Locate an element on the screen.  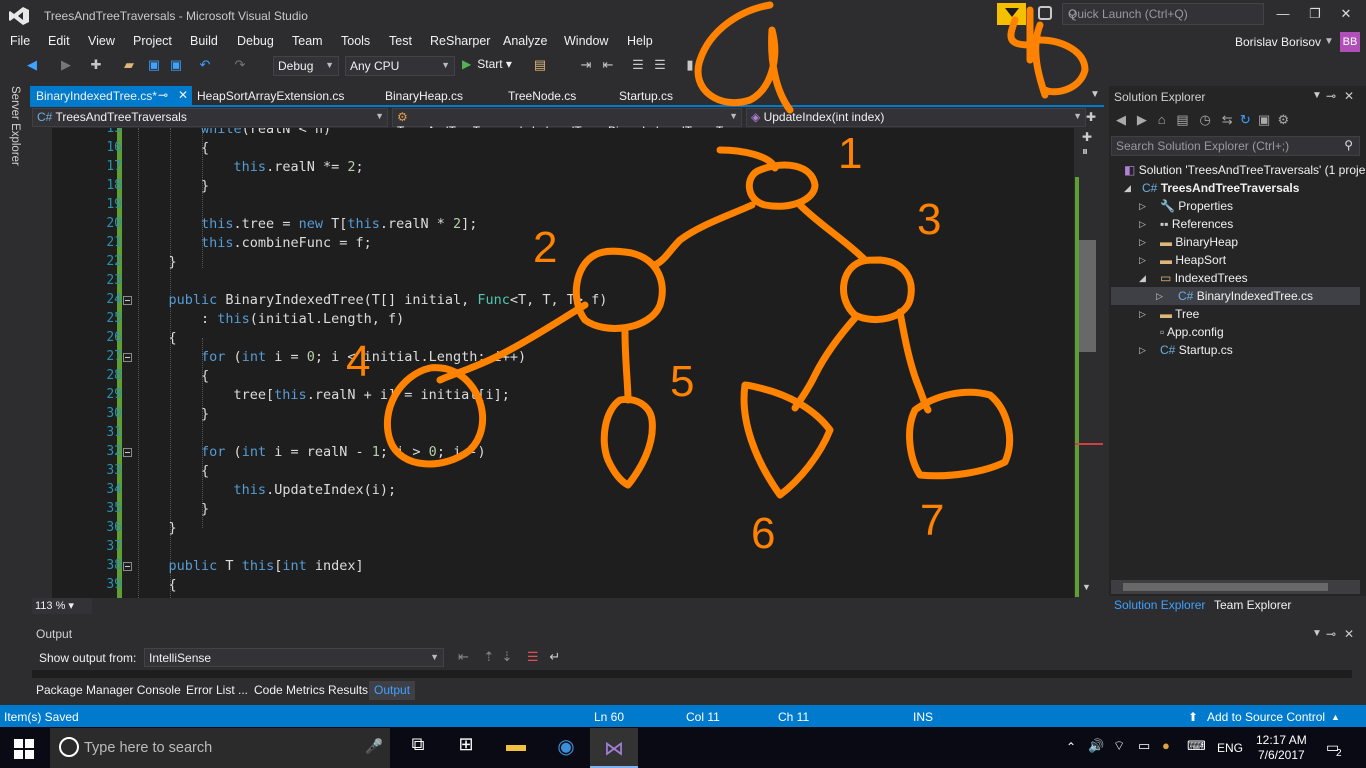
maximize-button: ❐ is located at coordinates (1315, 15).